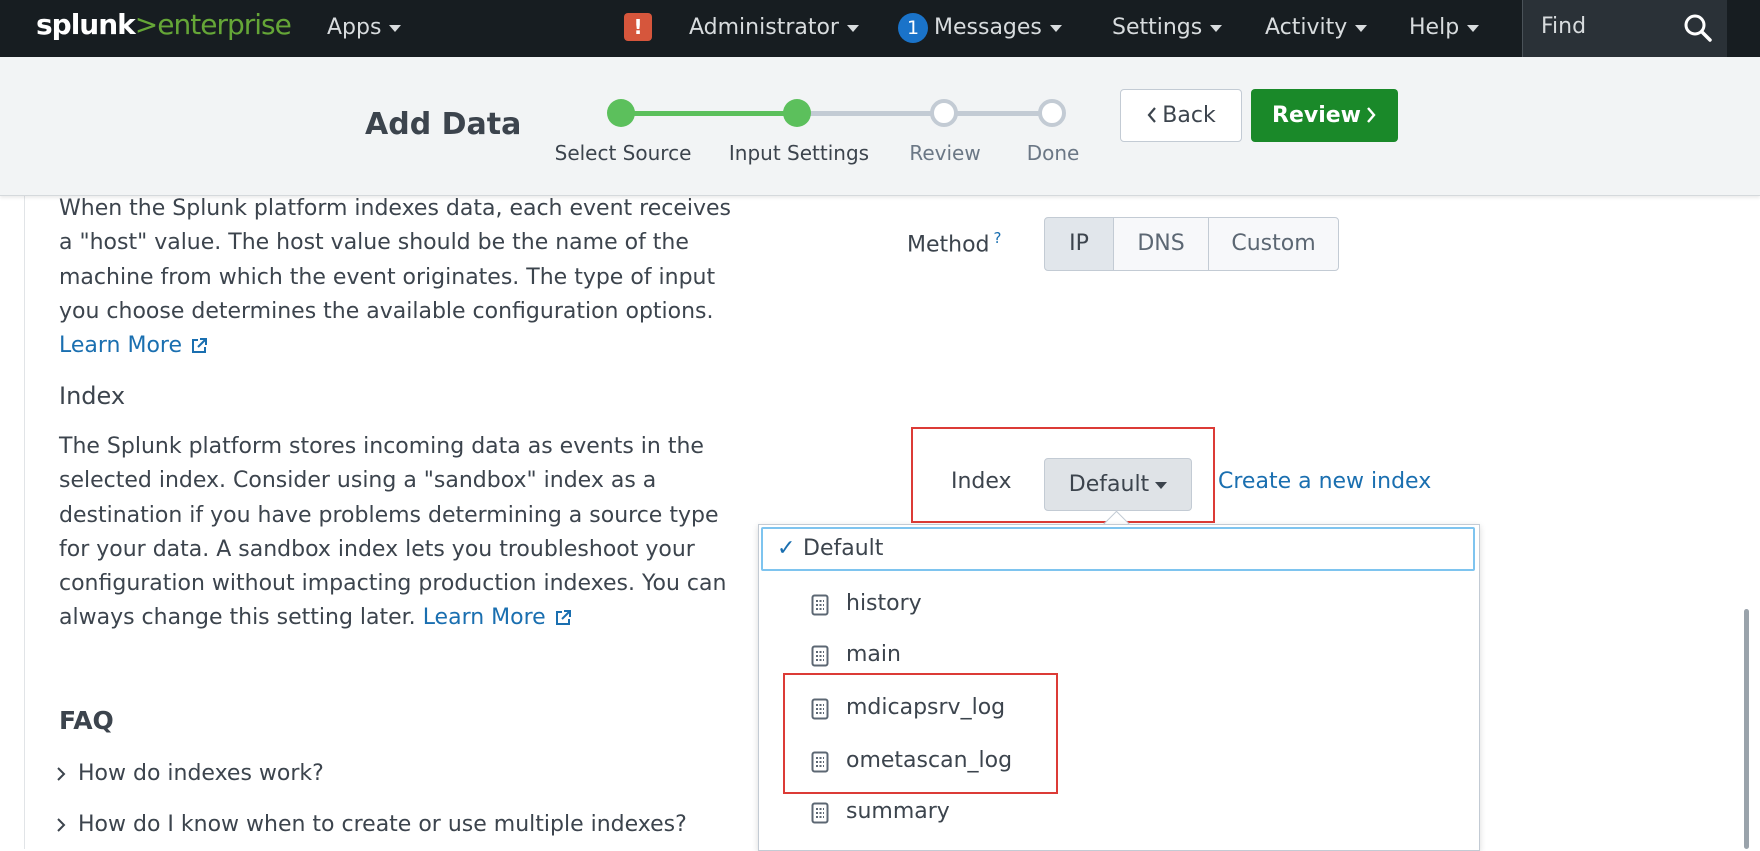 The height and width of the screenshot is (851, 1760). What do you see at coordinates (1324, 481) in the screenshot?
I see `create-new-index-link: Create a new index` at bounding box center [1324, 481].